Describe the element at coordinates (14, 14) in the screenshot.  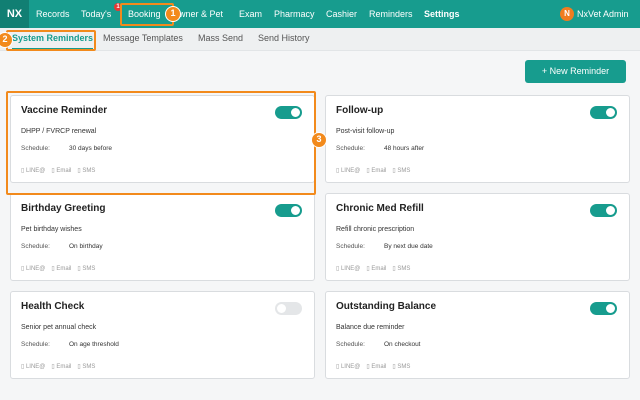
I see `app-logo: NX` at that location.